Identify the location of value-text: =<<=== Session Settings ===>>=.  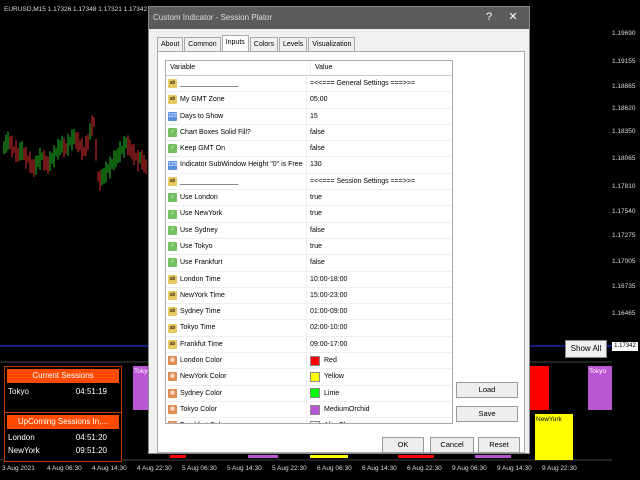
(363, 181).